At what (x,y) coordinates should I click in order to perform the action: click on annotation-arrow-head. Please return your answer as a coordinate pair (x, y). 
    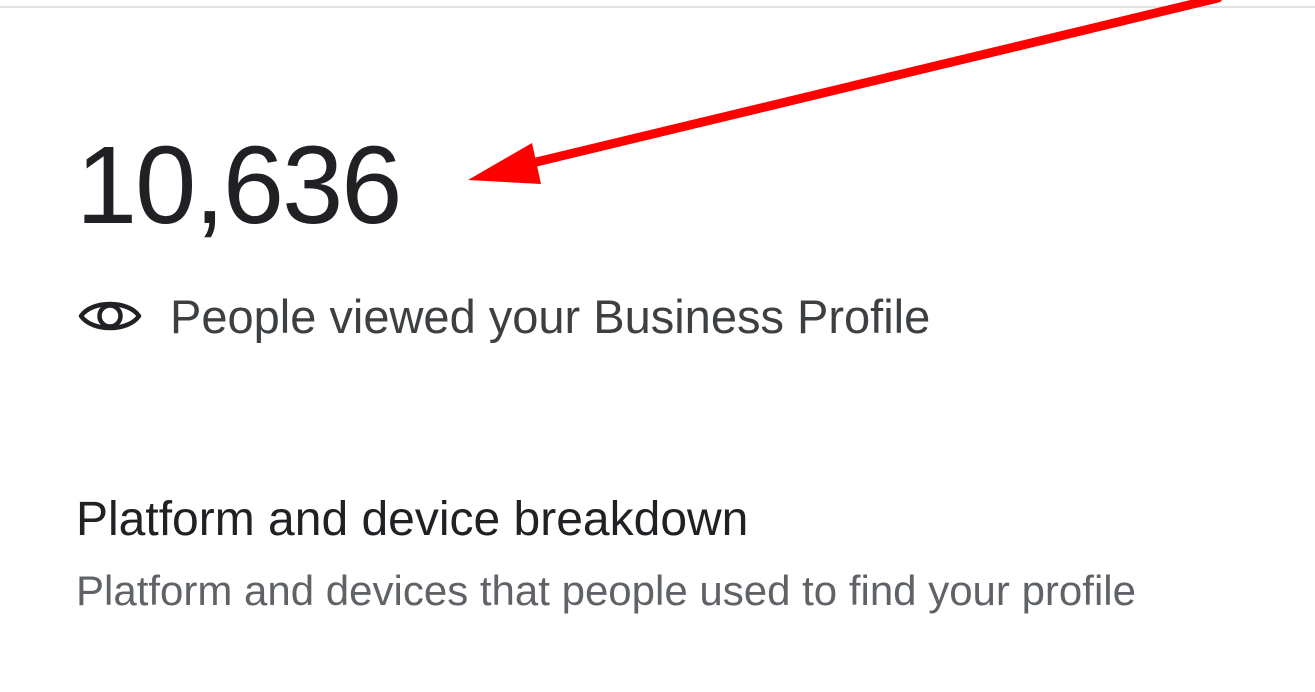
    Looking at the image, I should click on (504, 163).